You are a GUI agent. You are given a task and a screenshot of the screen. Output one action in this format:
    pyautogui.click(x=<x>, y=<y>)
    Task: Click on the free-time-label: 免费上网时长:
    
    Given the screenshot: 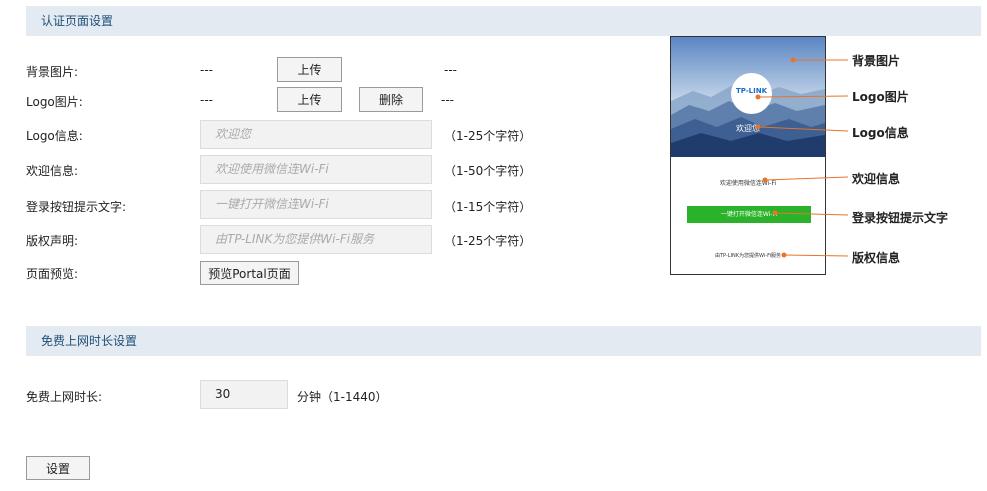 What is the action you would take?
    pyautogui.click(x=64, y=397)
    